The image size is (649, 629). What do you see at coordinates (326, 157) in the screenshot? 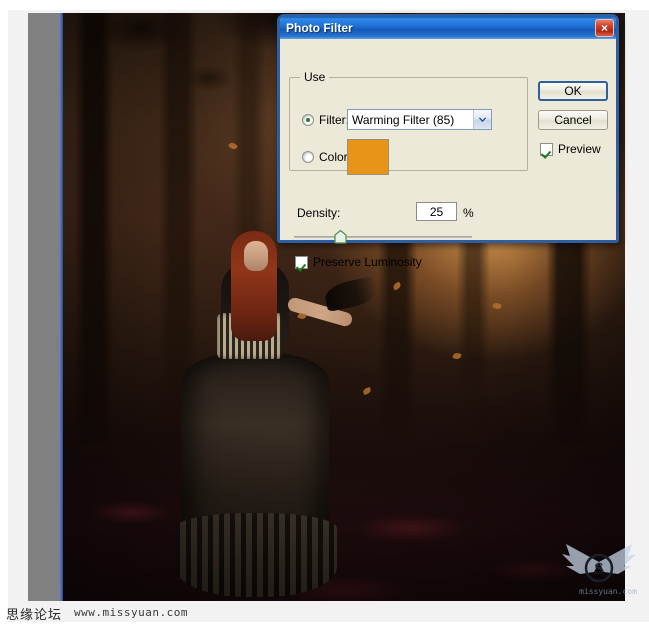
I see `color-radio-row: Color:` at bounding box center [326, 157].